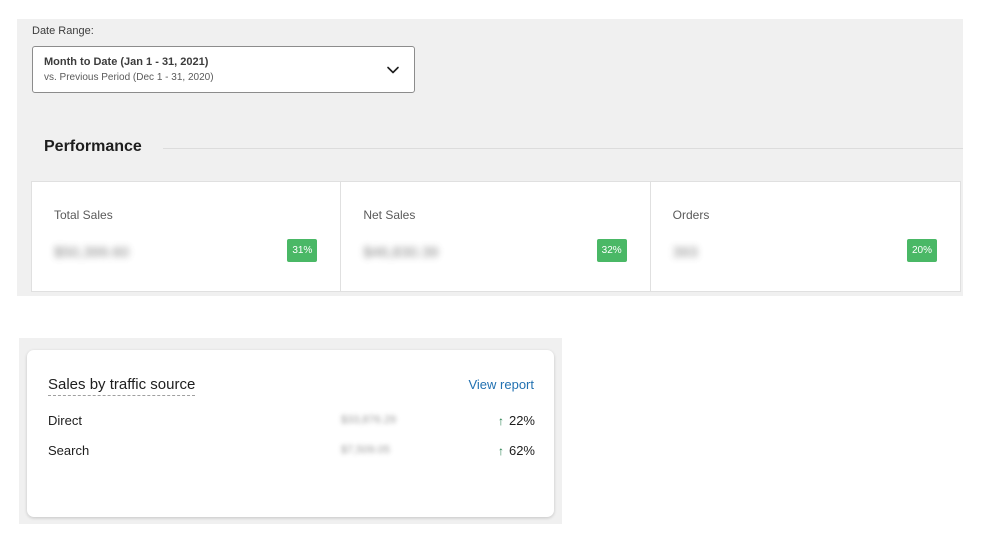 The image size is (984, 538). Describe the element at coordinates (302, 250) in the screenshot. I see `change-badge: 31%` at that location.